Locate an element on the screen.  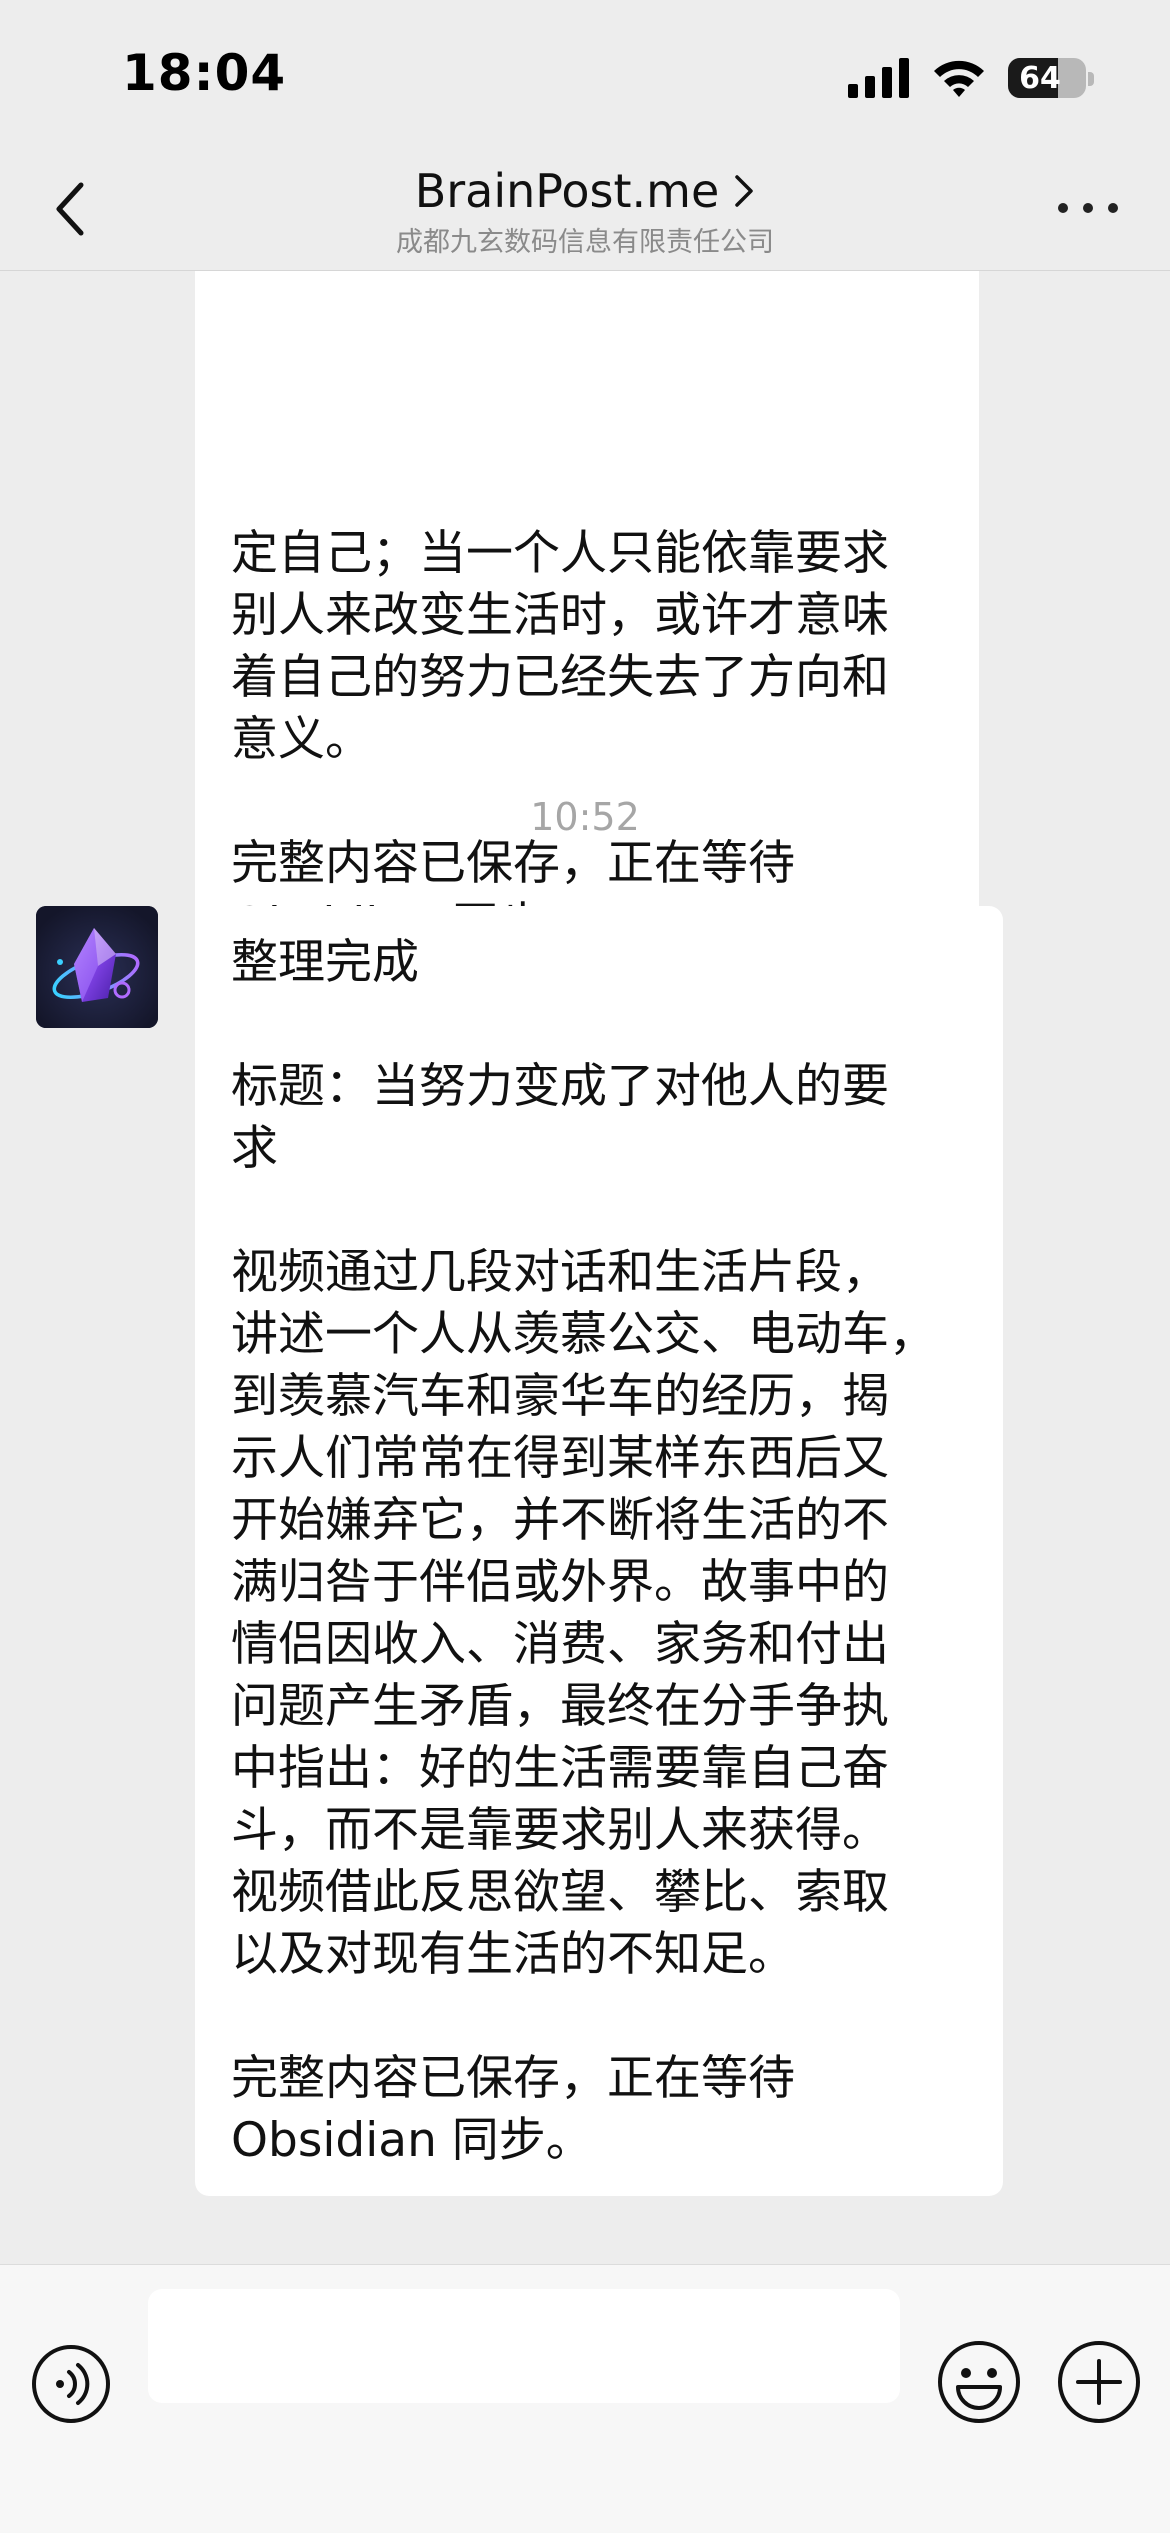
obsidian-crystal-icon is located at coordinates (97, 967).